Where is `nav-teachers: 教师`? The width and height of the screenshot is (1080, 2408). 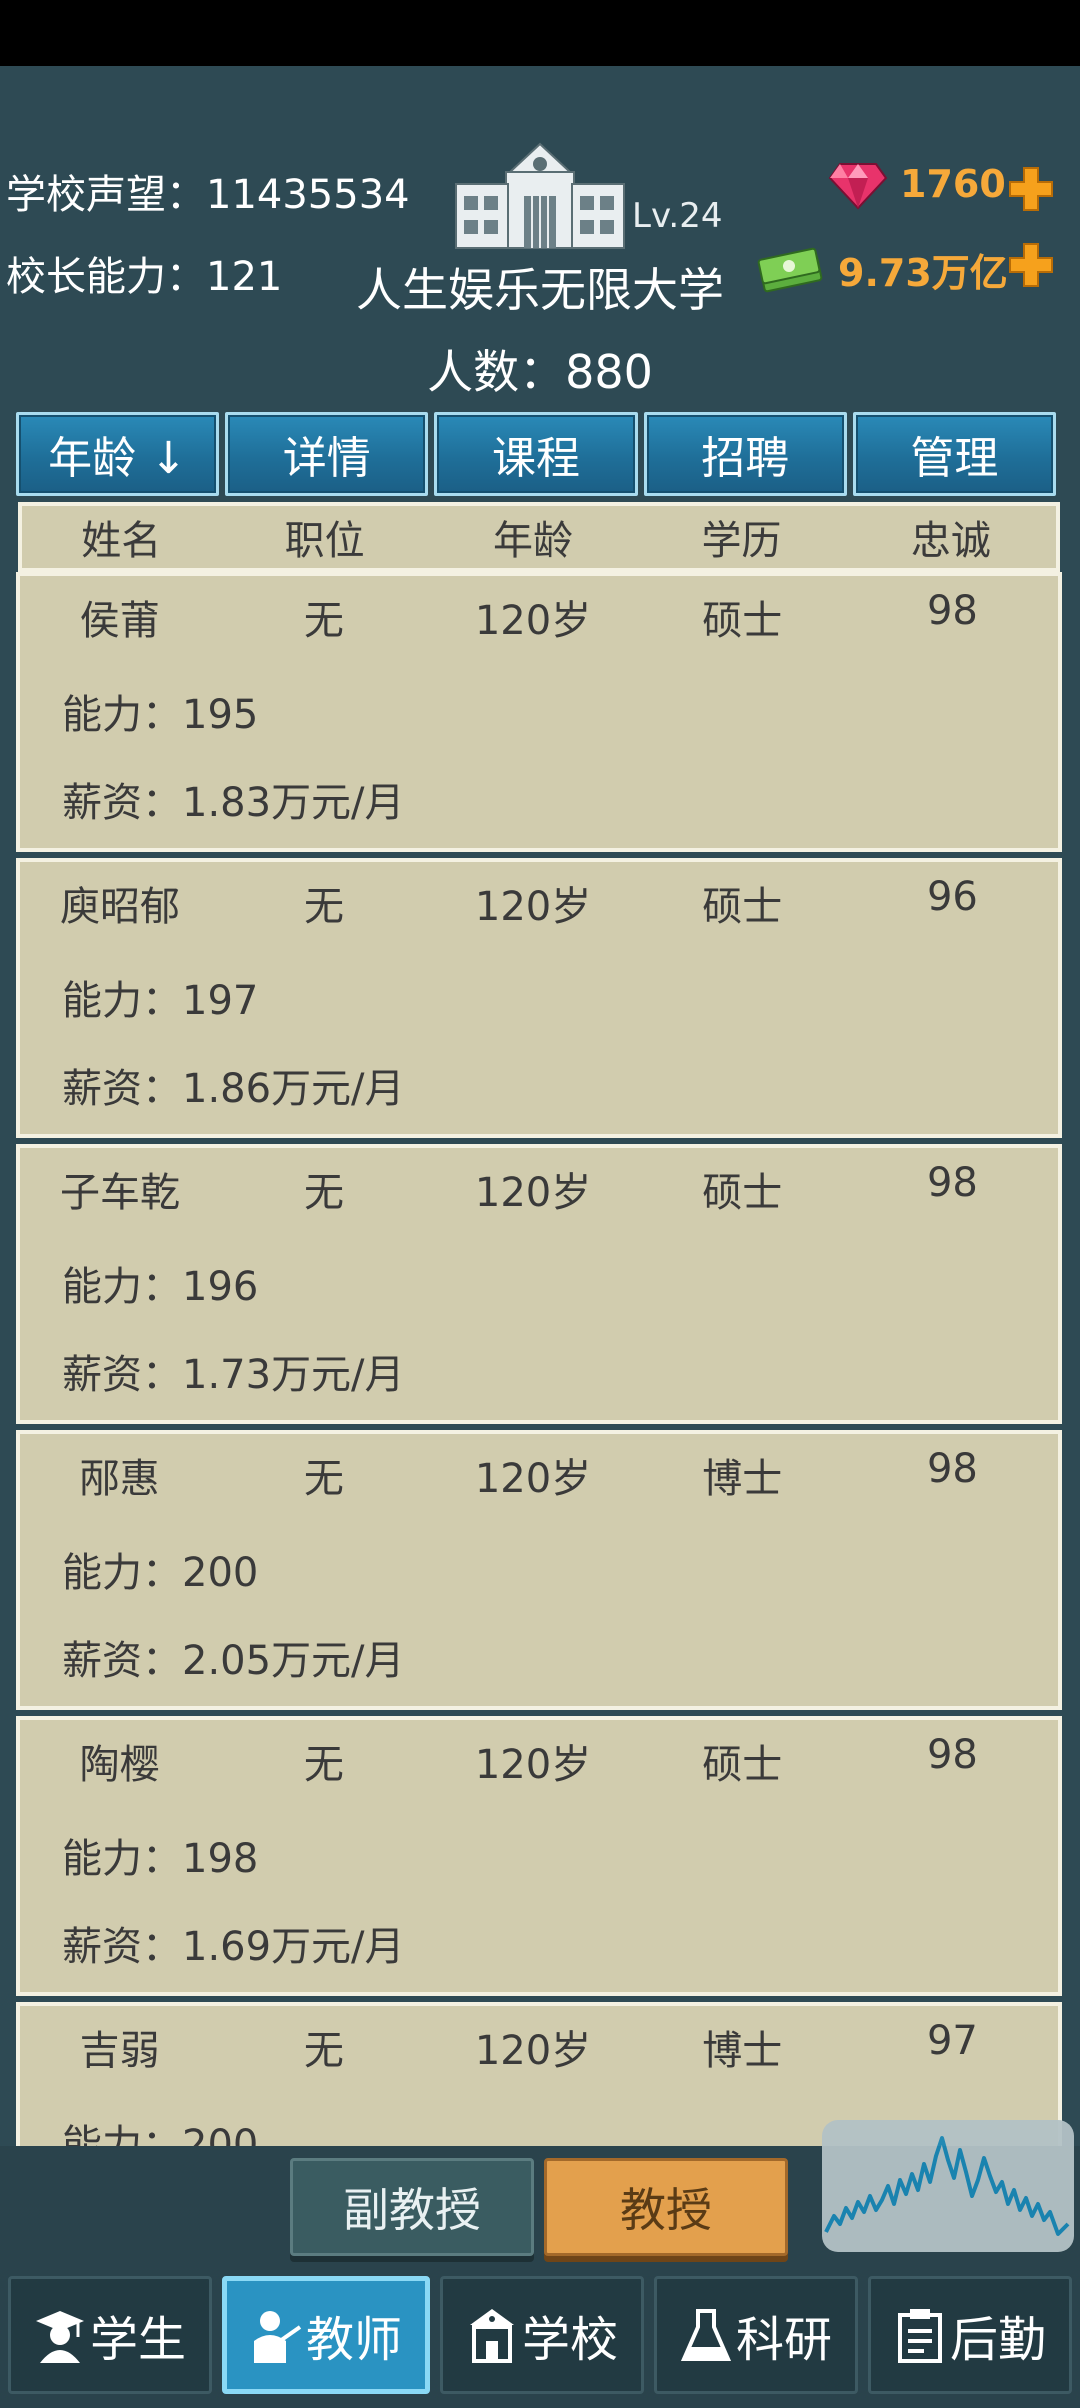 nav-teachers: 教师 is located at coordinates (326, 2335).